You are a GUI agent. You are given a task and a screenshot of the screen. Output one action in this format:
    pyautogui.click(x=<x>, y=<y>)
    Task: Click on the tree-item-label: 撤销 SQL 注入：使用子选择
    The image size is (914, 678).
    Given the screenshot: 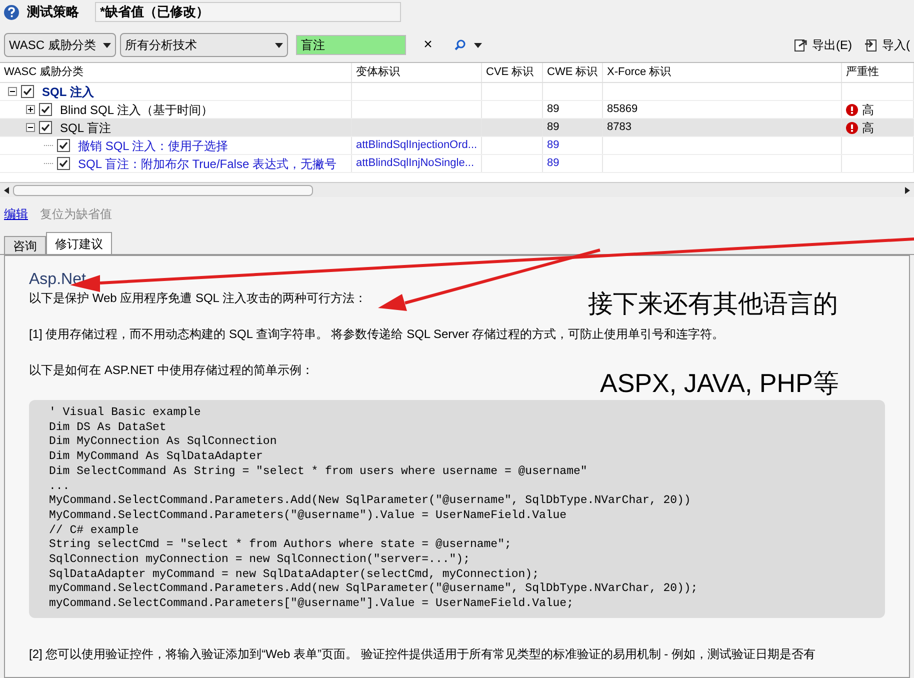 What is the action you would take?
    pyautogui.click(x=153, y=146)
    